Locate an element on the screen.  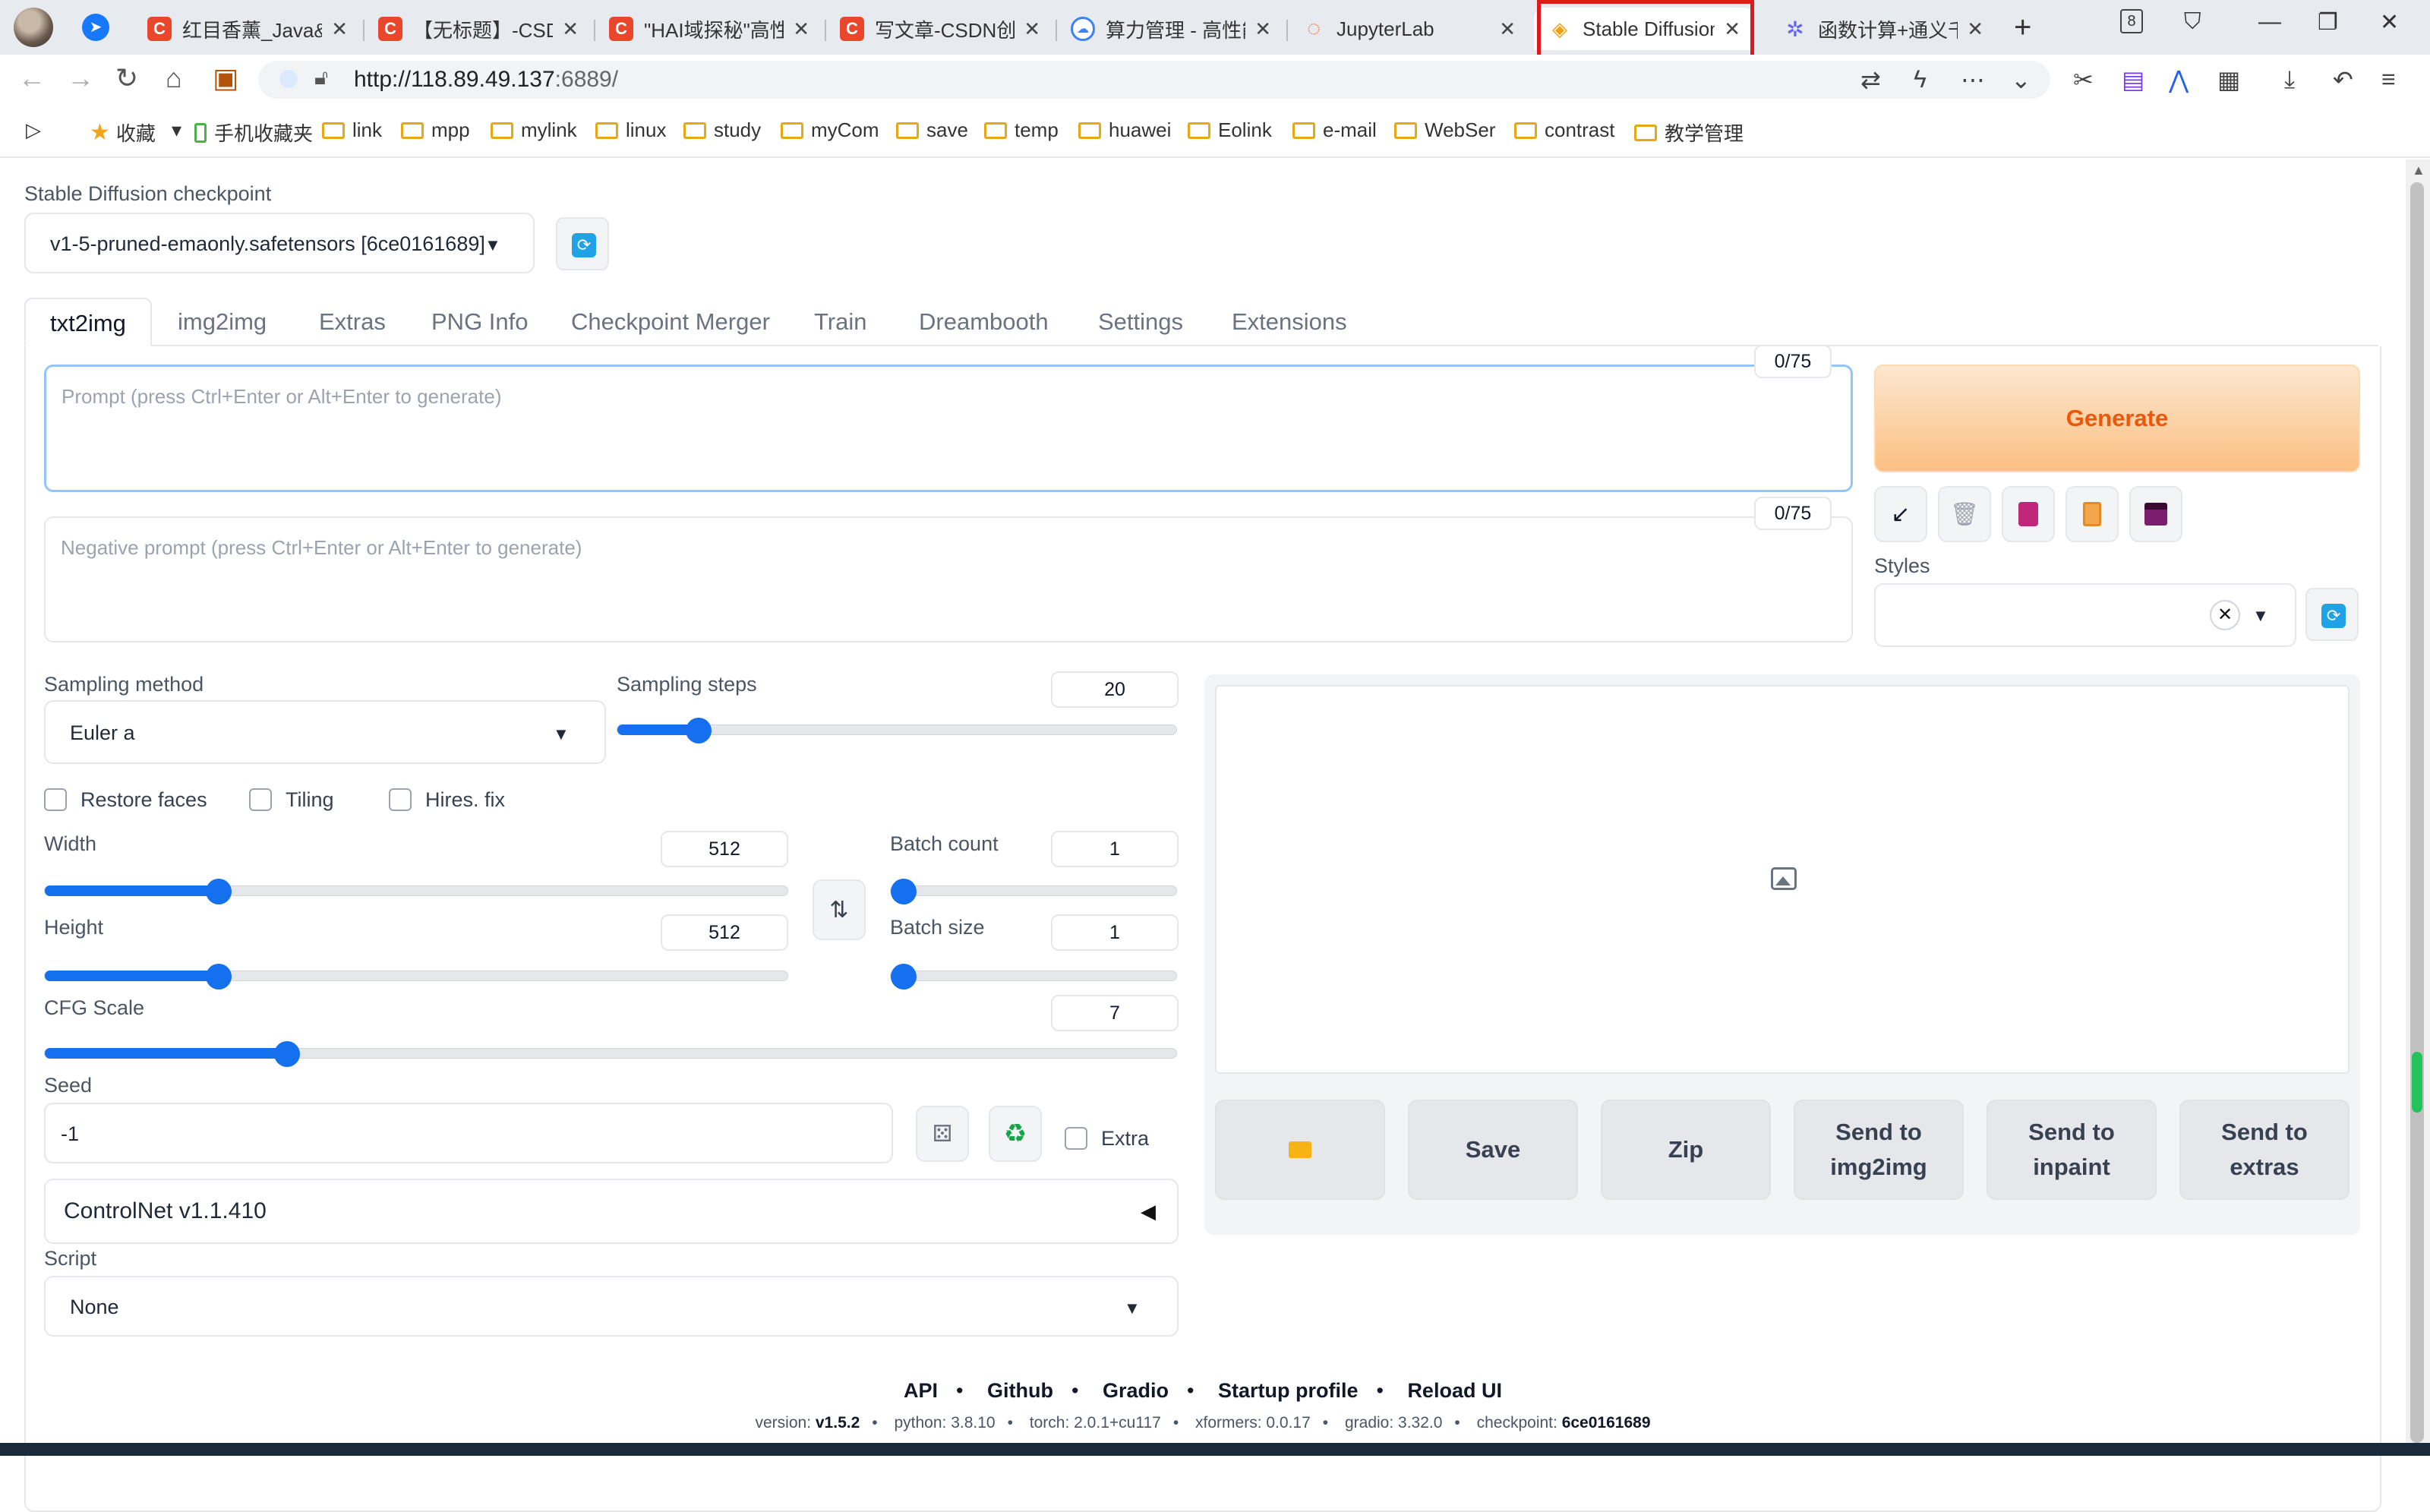
refresh-checkpoint-button: ⟳ is located at coordinates (582, 243).